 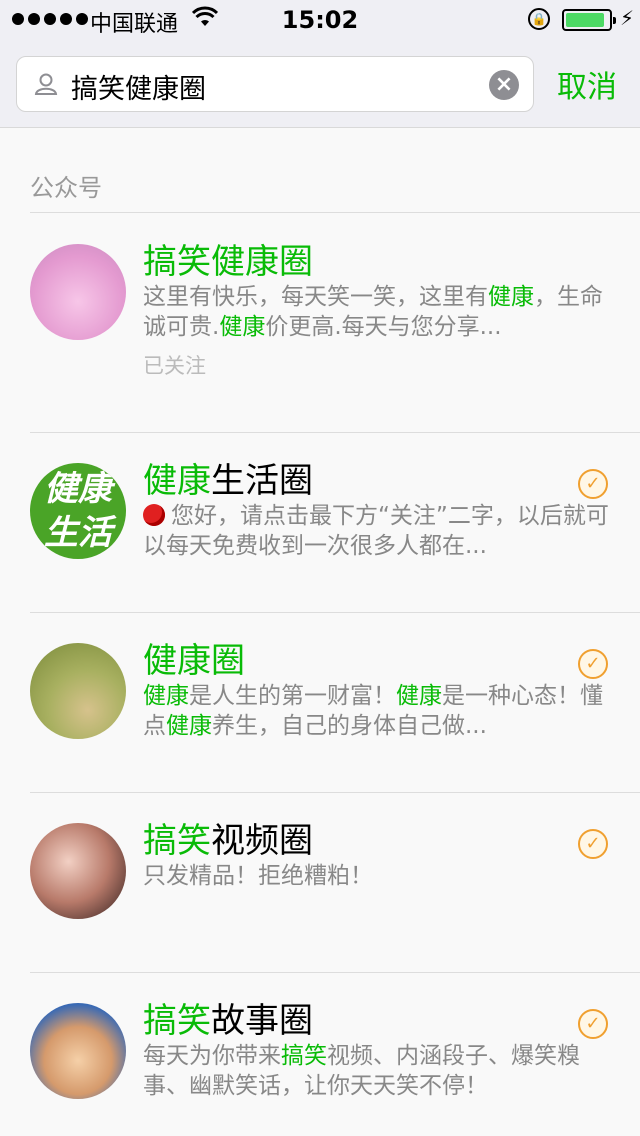 What do you see at coordinates (262, 1021) in the screenshot?
I see `name-rest: 故事圈` at bounding box center [262, 1021].